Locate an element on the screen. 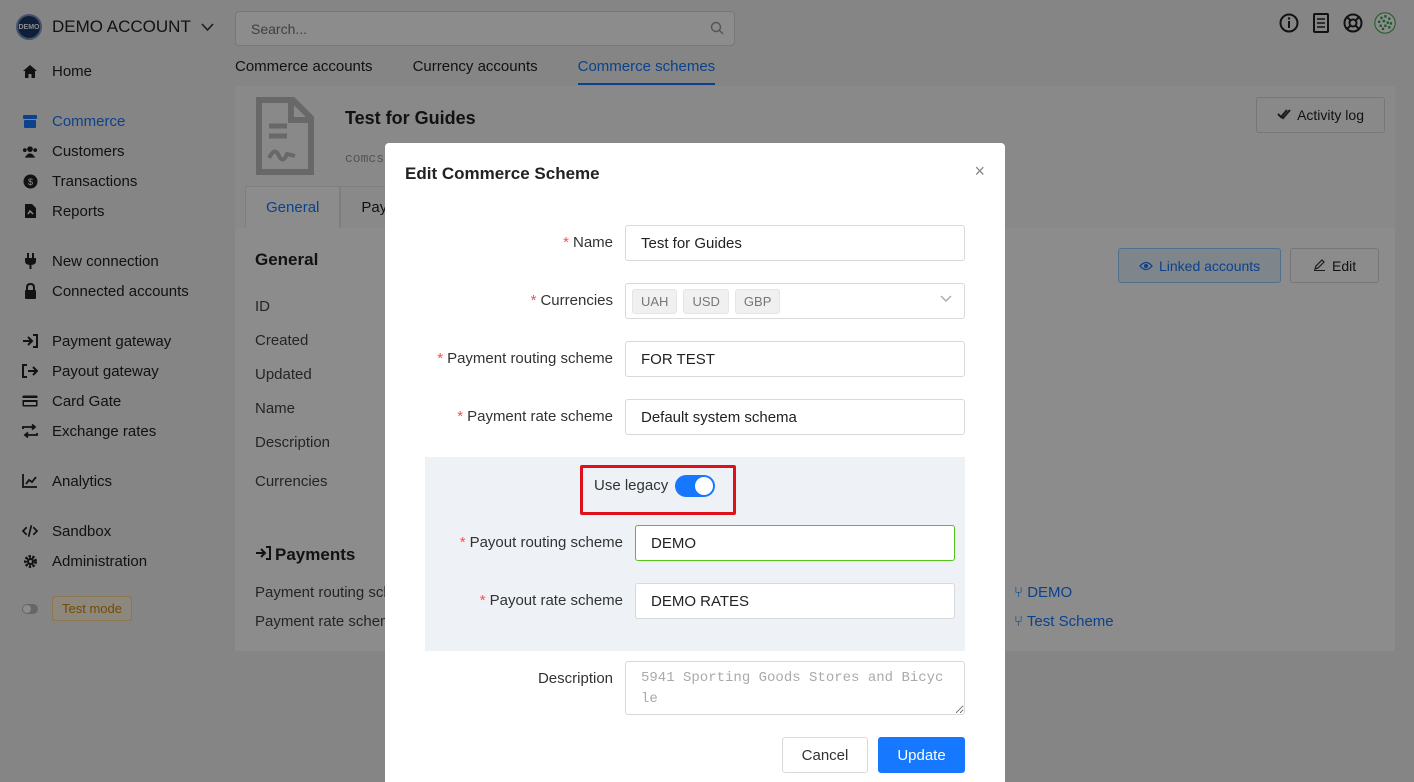 The height and width of the screenshot is (782, 1414). chevron-down-icon is located at coordinates (946, 300).